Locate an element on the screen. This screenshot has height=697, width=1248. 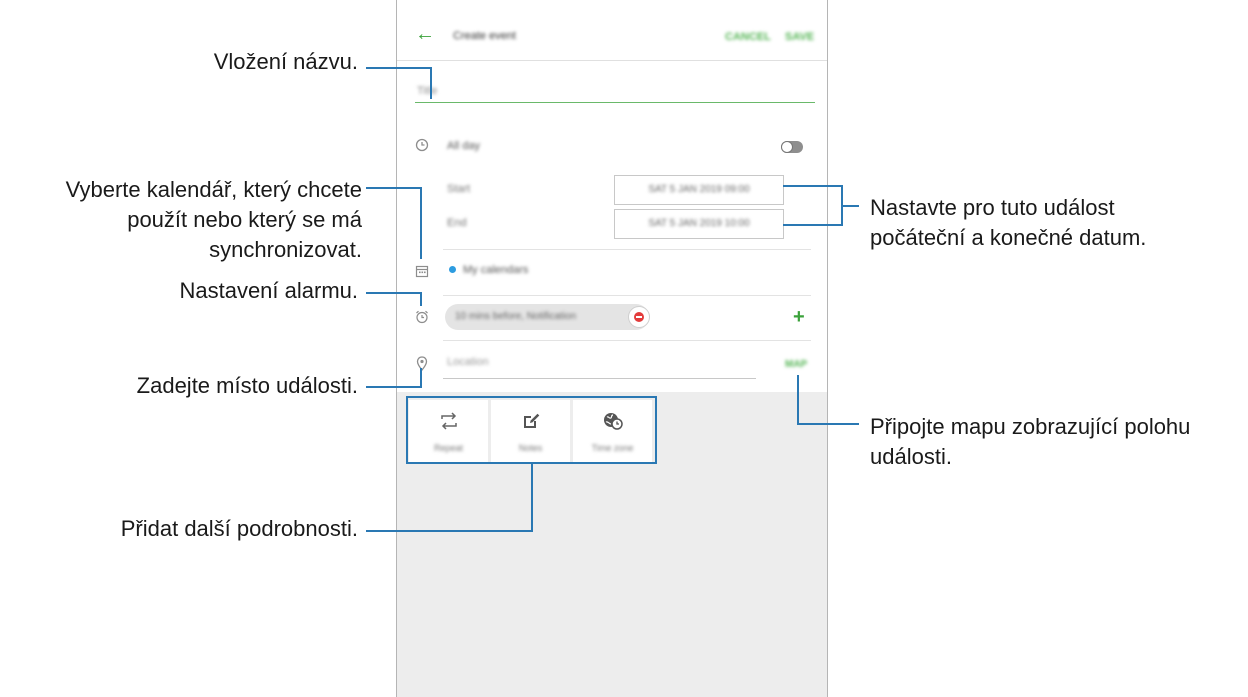
remove-alarm-button is located at coordinates (639, 317).